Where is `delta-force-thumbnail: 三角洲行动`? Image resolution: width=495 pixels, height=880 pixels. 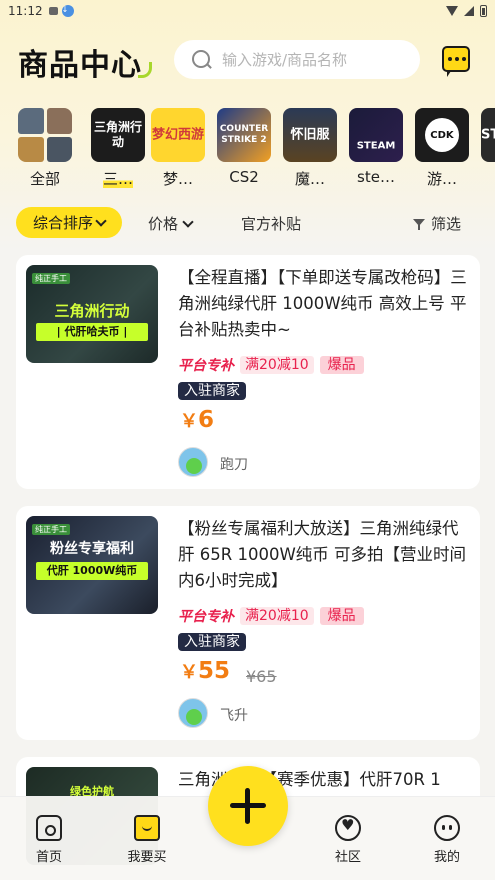 delta-force-thumbnail: 三角洲行动 is located at coordinates (118, 135).